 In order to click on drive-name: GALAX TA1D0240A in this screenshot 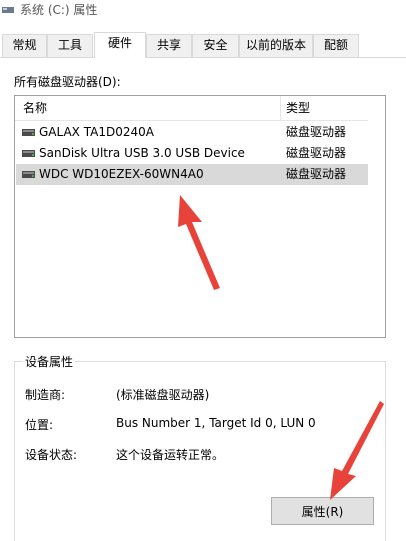, I will do `click(96, 132)`.